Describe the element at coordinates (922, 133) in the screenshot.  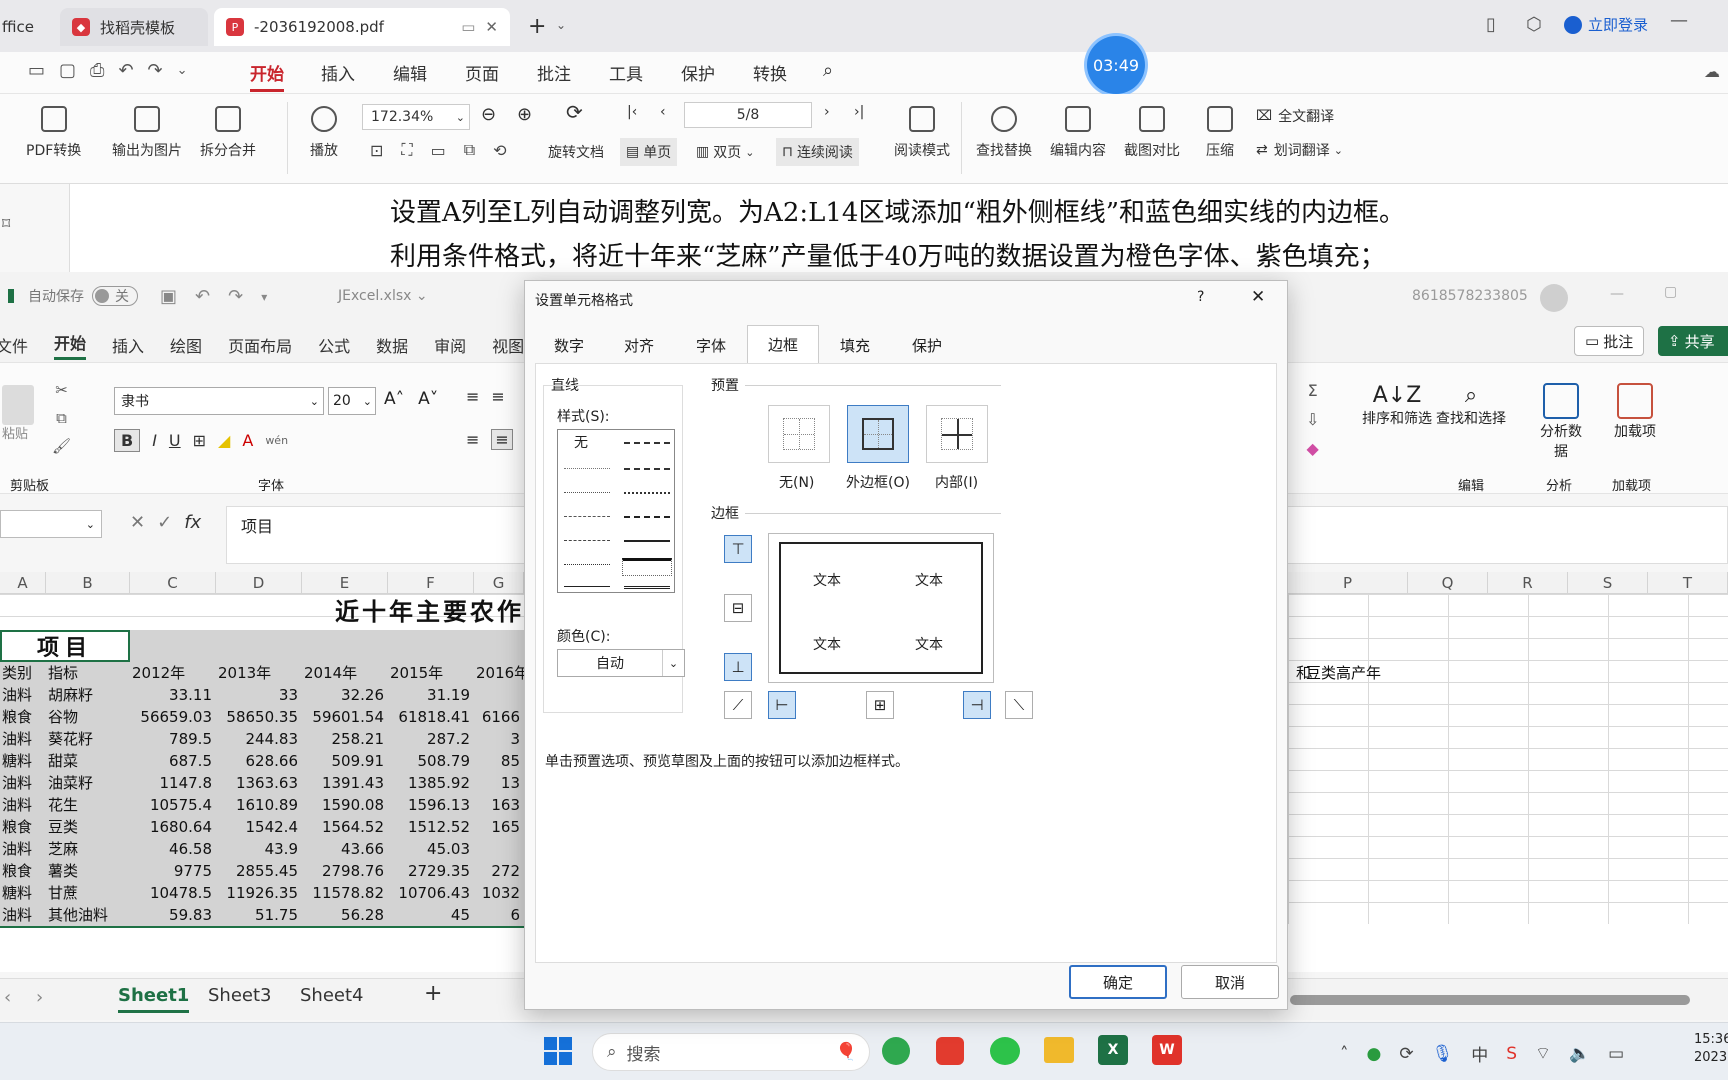
I see `read-mode-button: 阅读模式` at that location.